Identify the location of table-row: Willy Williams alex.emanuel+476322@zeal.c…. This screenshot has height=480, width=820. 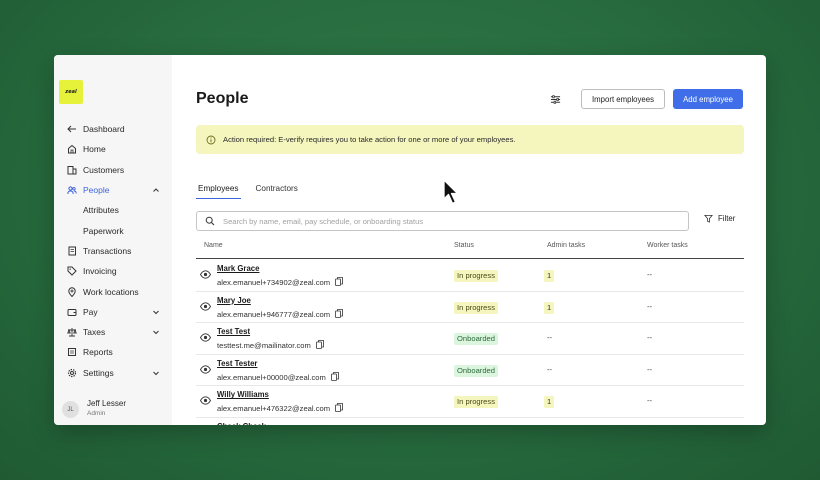
(470, 402).